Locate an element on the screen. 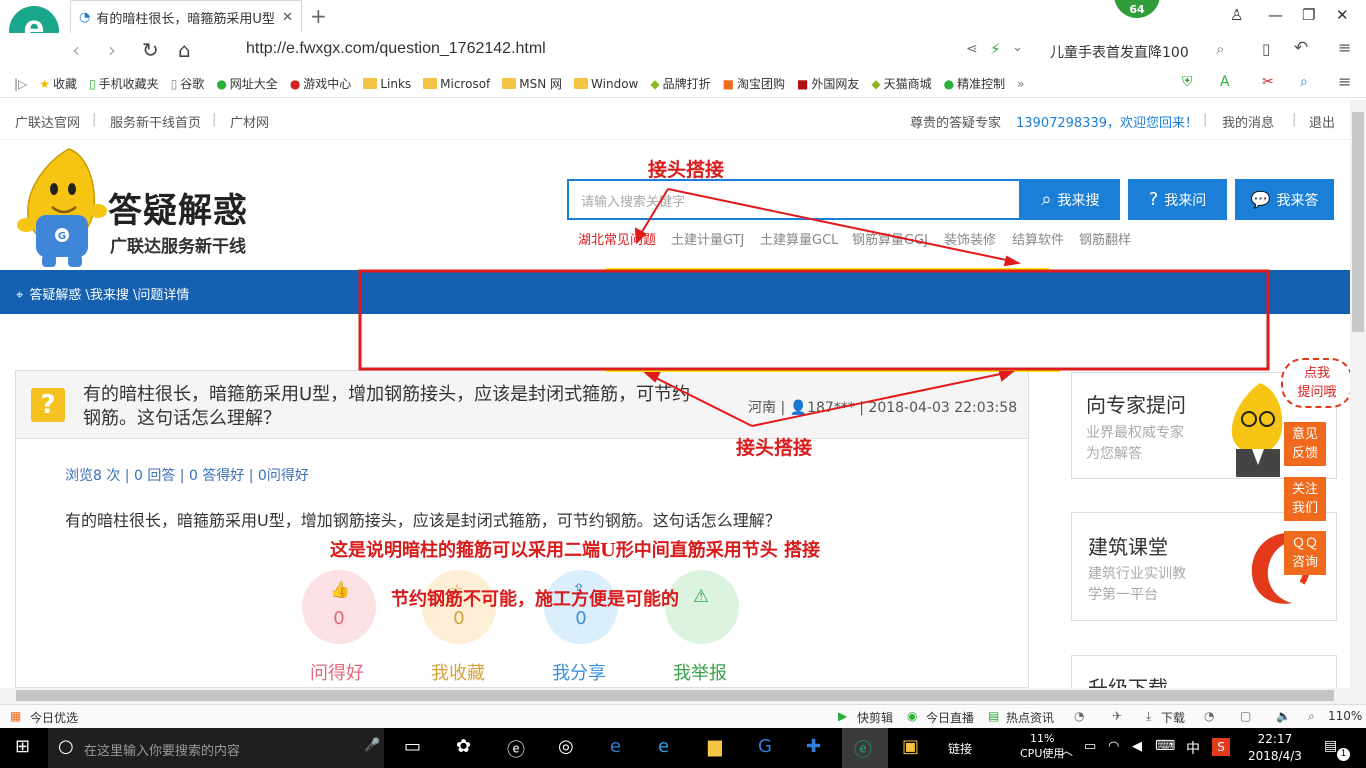 The image size is (1366, 768). refresh-icon: ↻ is located at coordinates (150, 50).